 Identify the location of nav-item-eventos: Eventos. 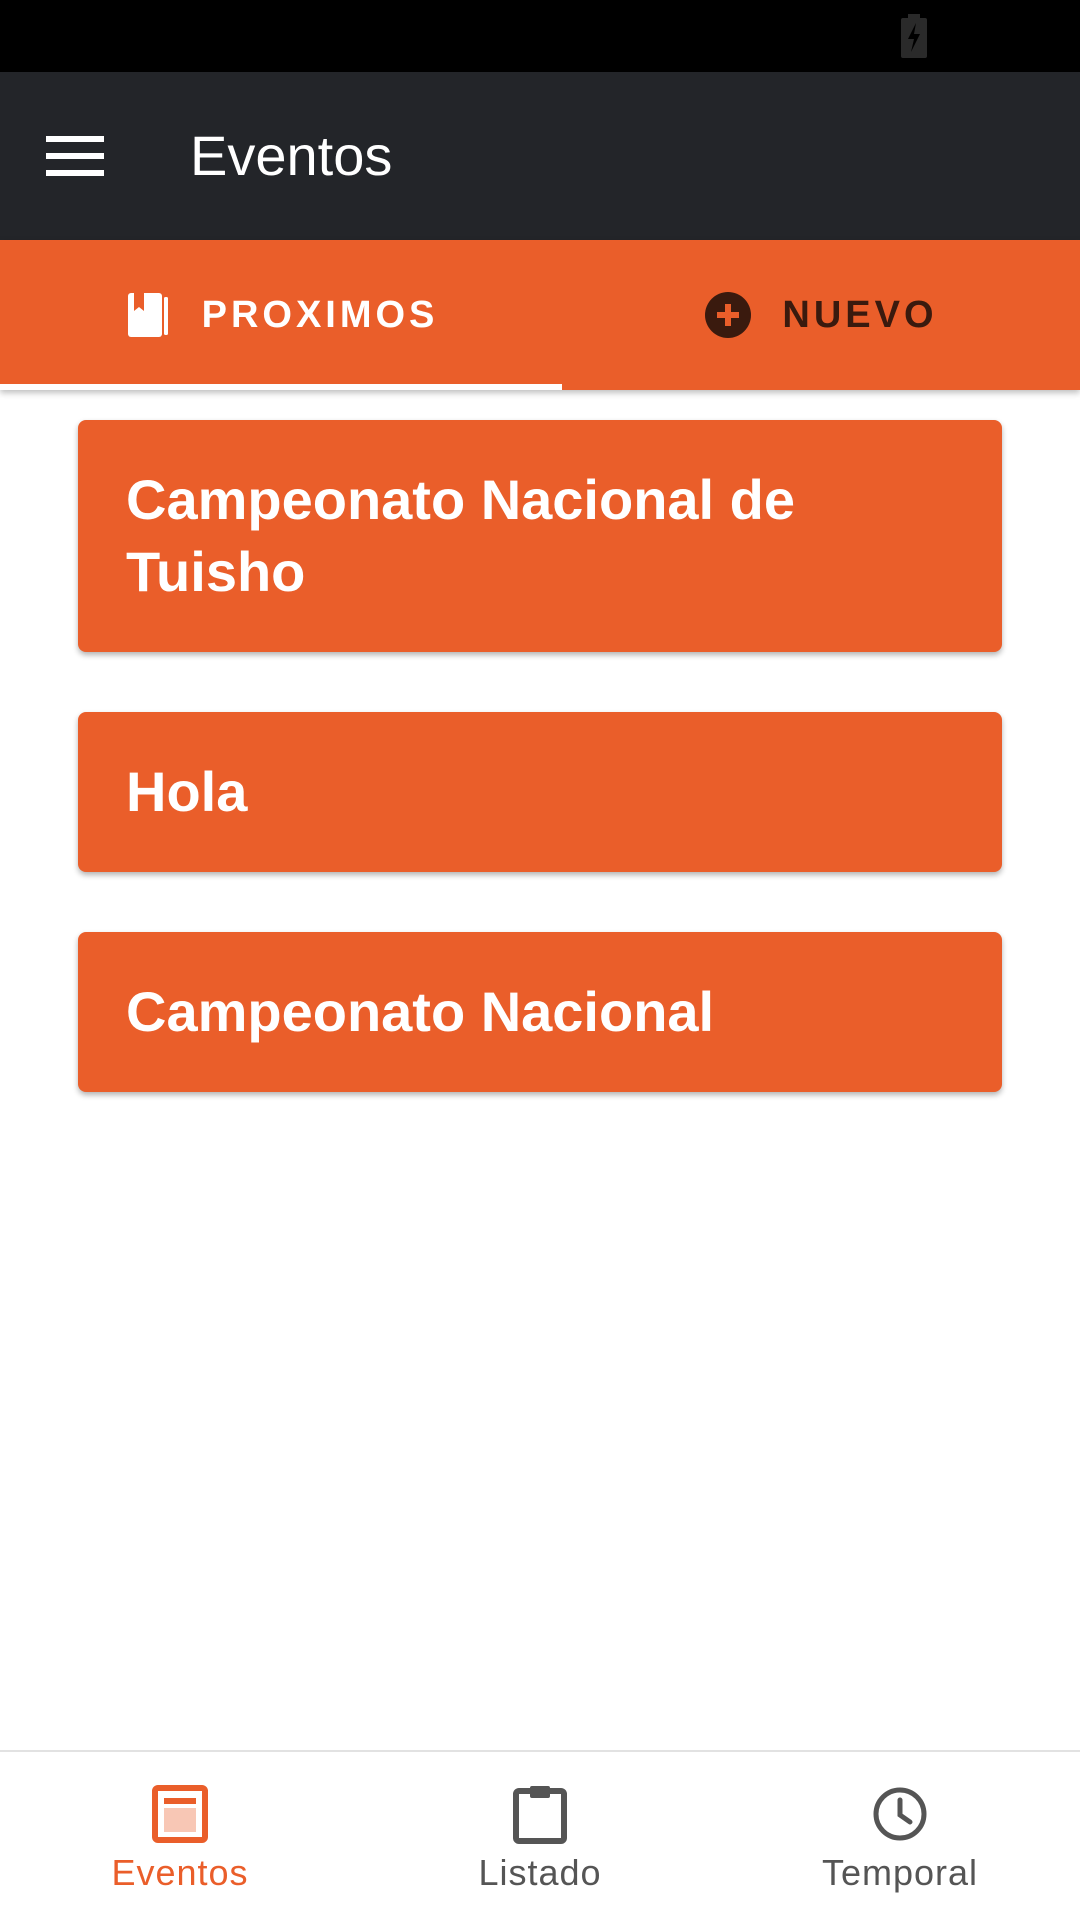
(180, 1836).